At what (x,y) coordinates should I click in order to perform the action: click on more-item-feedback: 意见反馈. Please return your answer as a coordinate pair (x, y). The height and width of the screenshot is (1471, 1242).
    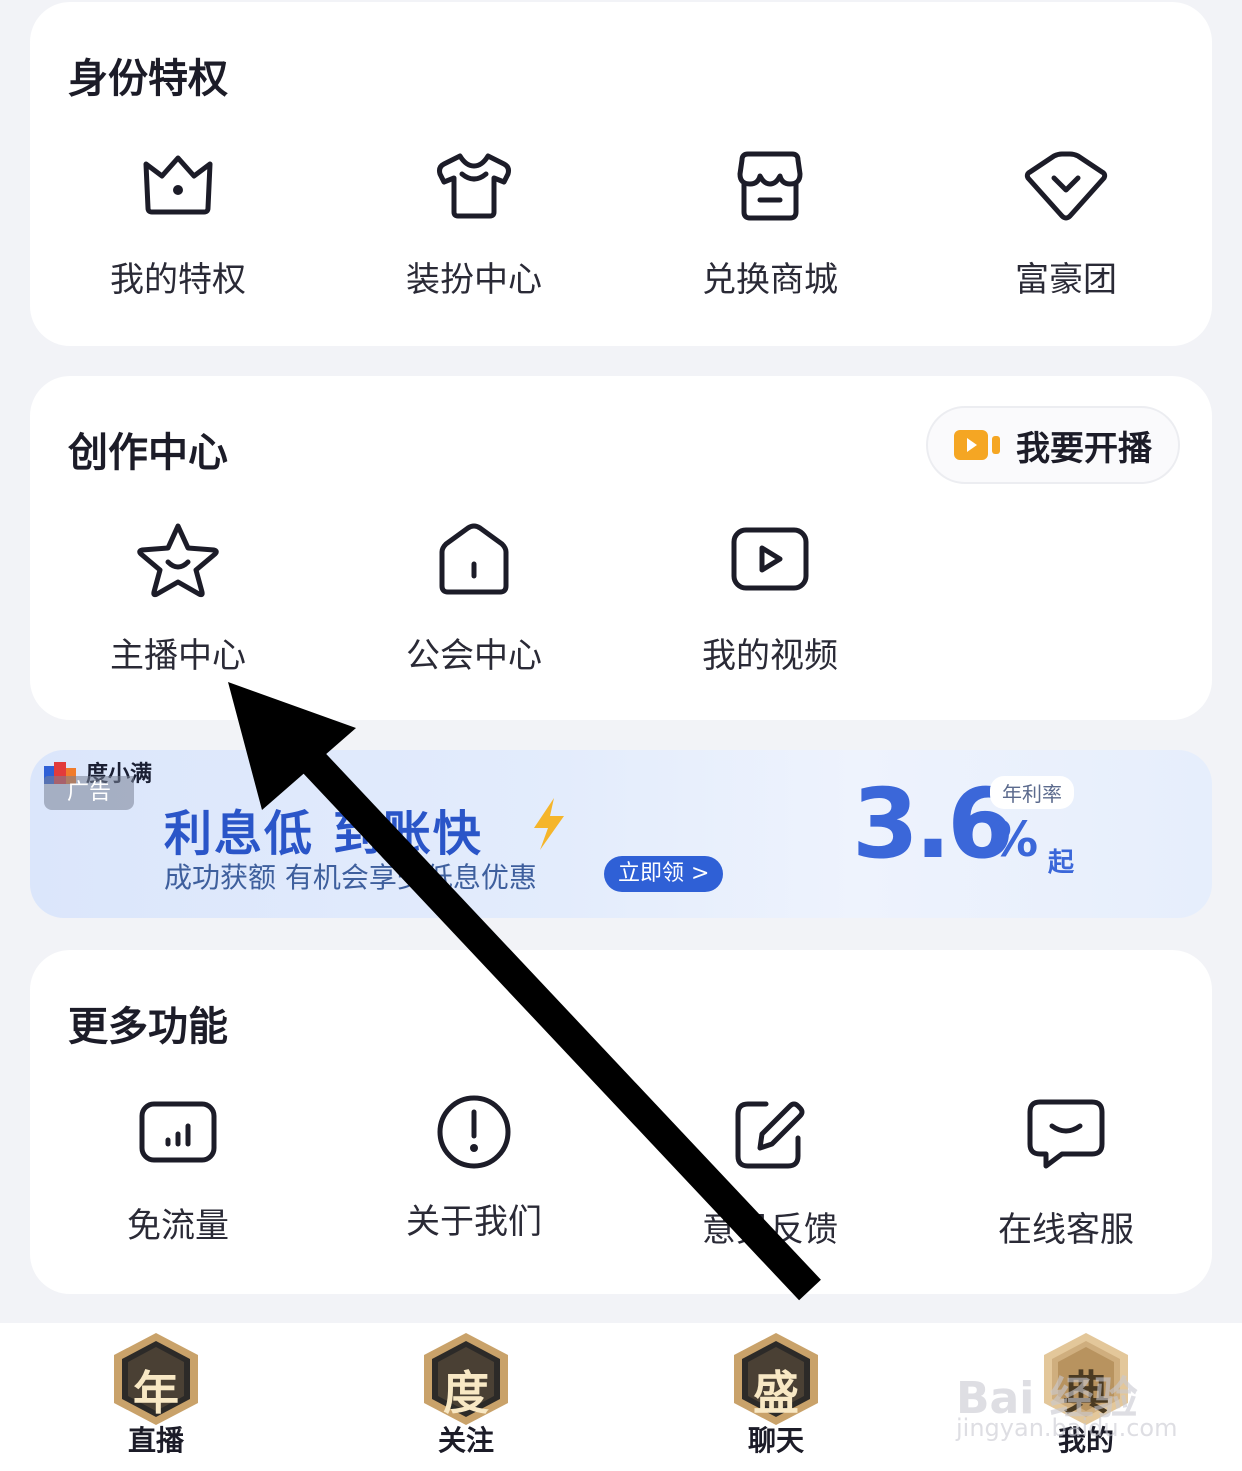
    Looking at the image, I should click on (770, 1173).